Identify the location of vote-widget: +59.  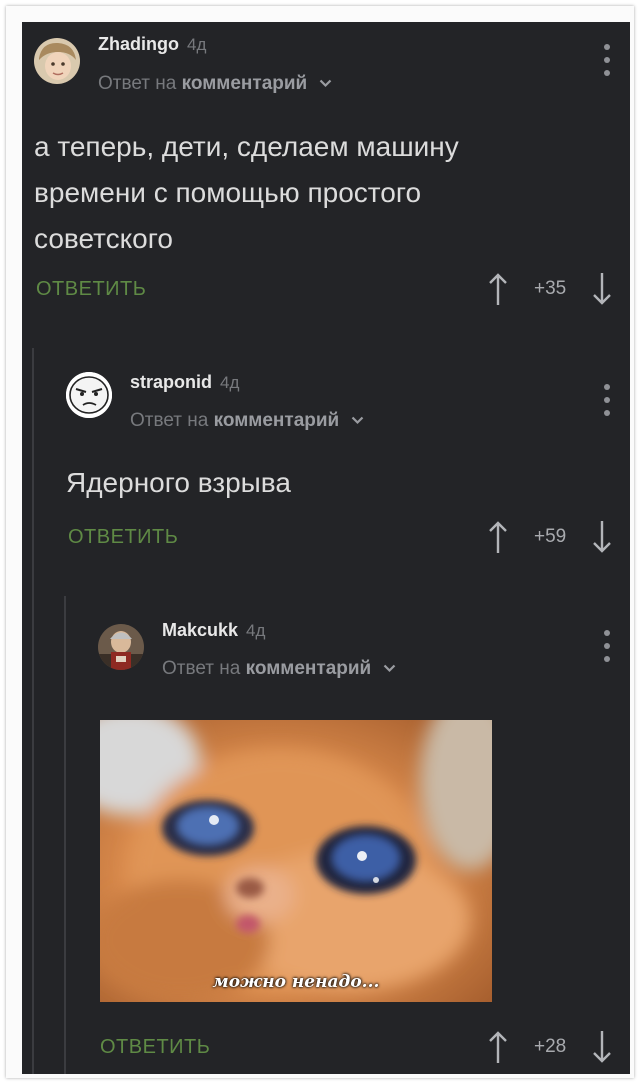
(550, 537).